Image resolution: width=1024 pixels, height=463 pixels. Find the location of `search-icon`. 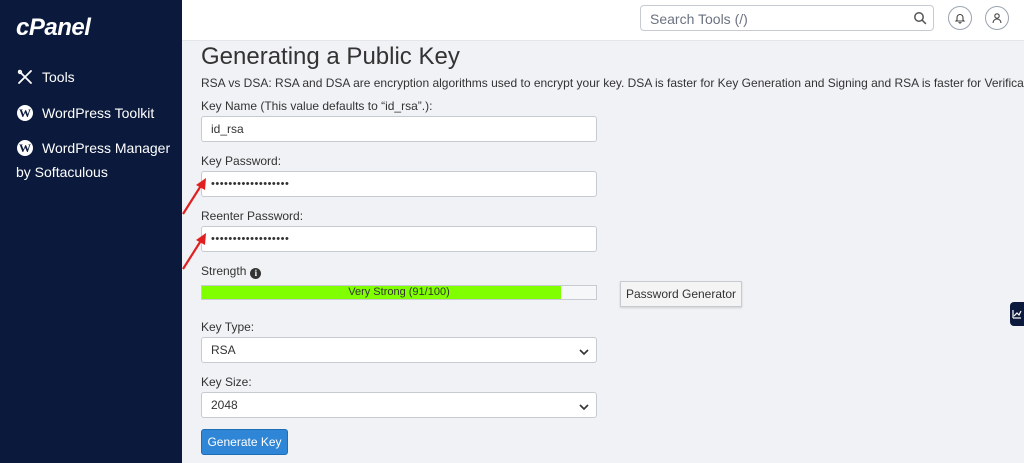

search-icon is located at coordinates (920, 20).